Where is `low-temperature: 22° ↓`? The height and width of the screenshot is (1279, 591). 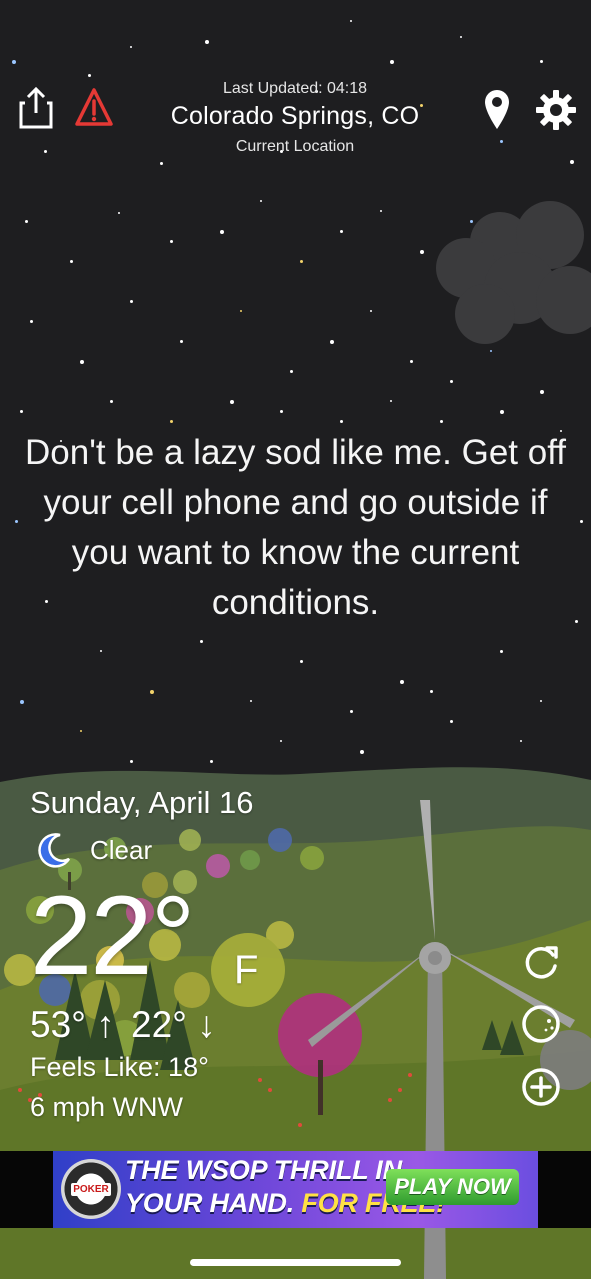
low-temperature: 22° ↓ is located at coordinates (173, 1024).